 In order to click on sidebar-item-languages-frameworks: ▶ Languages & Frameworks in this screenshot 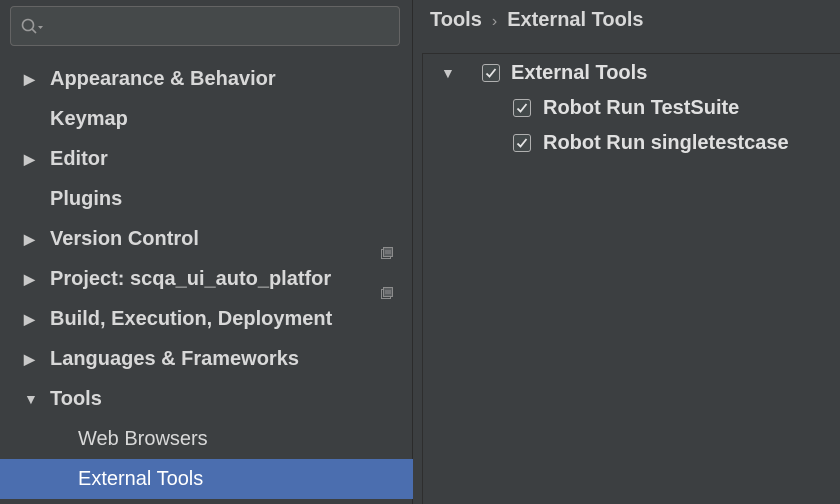, I will do `click(206, 359)`.